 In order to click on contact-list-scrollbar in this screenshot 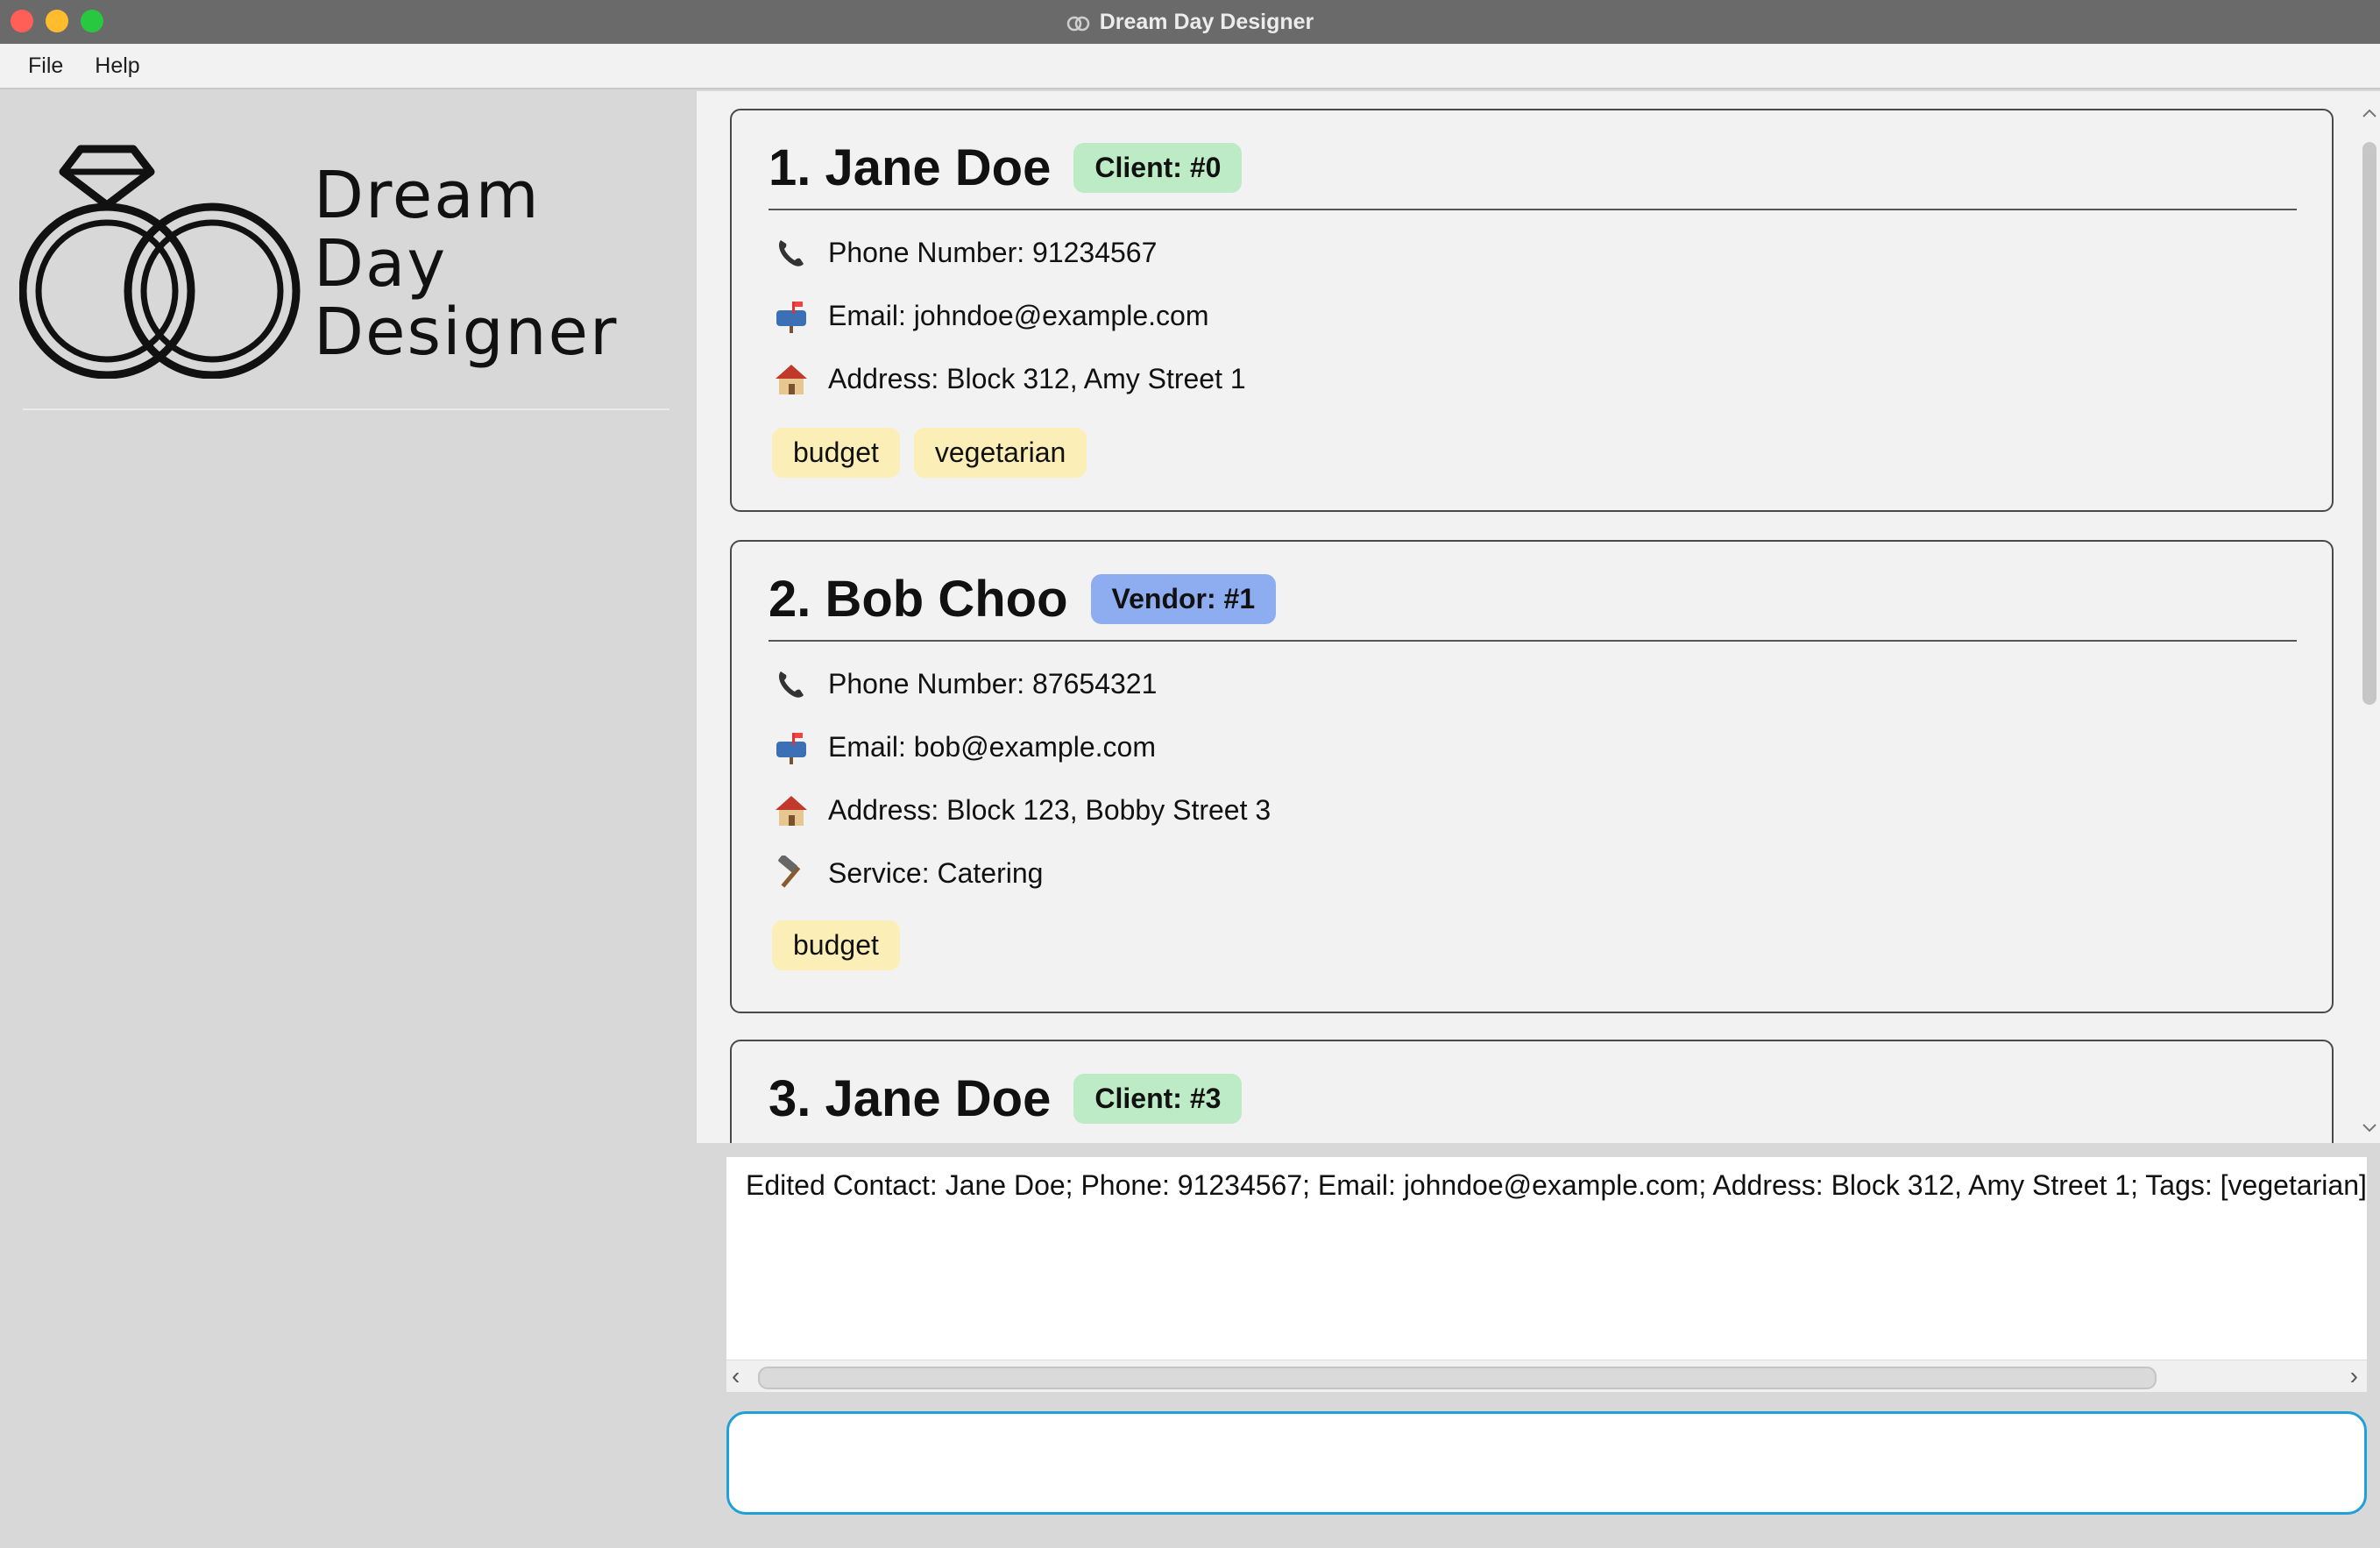, I will do `click(2367, 617)`.